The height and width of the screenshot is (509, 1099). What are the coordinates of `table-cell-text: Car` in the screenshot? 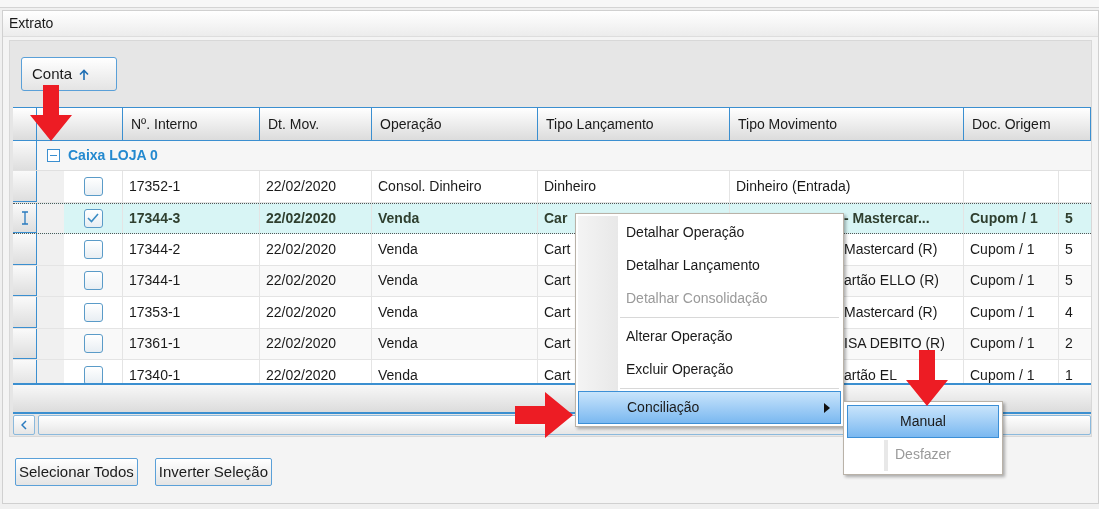 It's located at (556, 218).